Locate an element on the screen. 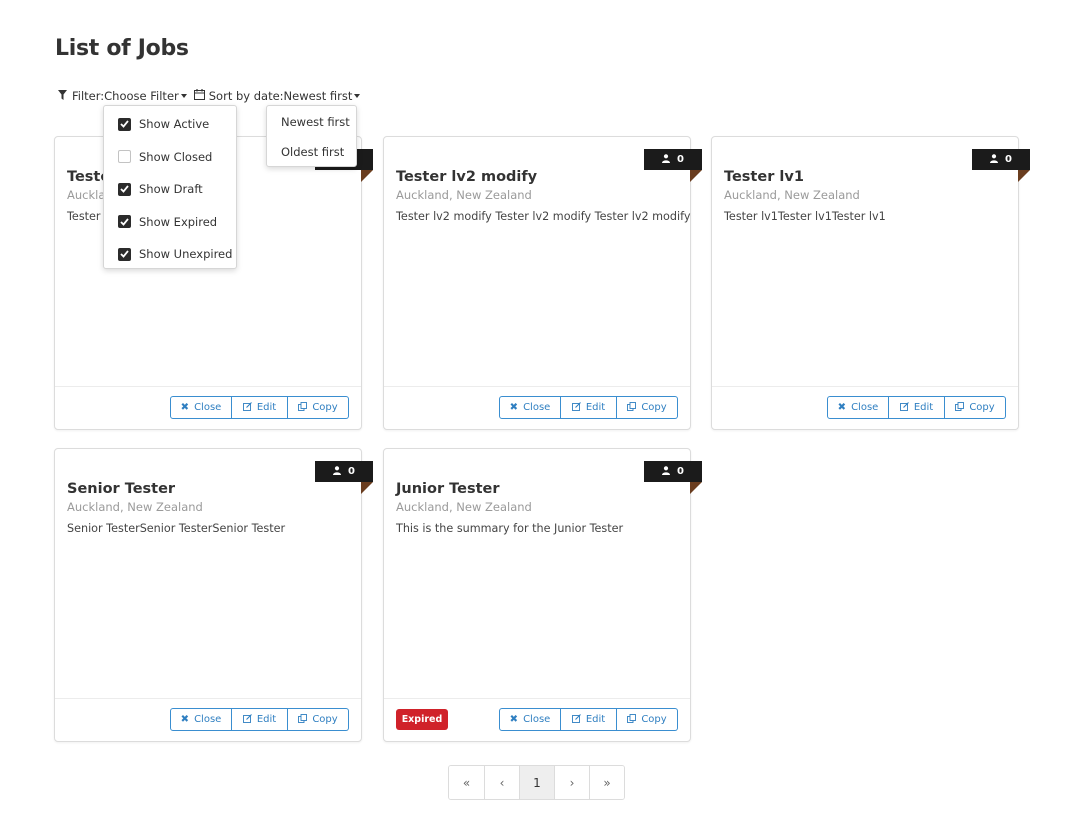 This screenshot has height=815, width=1067. sort-option-newest: Newest first is located at coordinates (311, 122).